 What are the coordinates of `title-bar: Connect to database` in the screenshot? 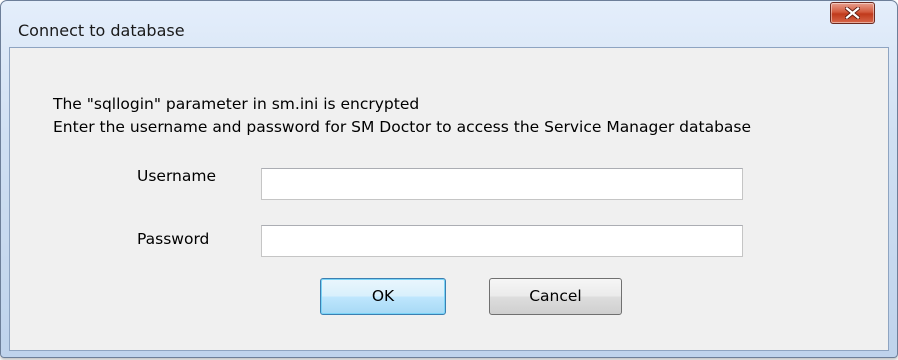 It's located at (449, 20).